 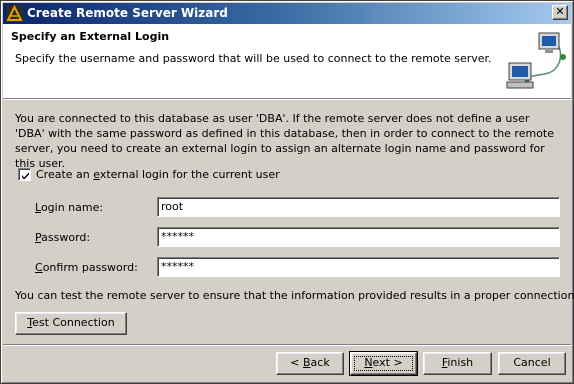 What do you see at coordinates (287, 13) in the screenshot?
I see `title-bar: Create Remote Server Wizard ✕` at bounding box center [287, 13].